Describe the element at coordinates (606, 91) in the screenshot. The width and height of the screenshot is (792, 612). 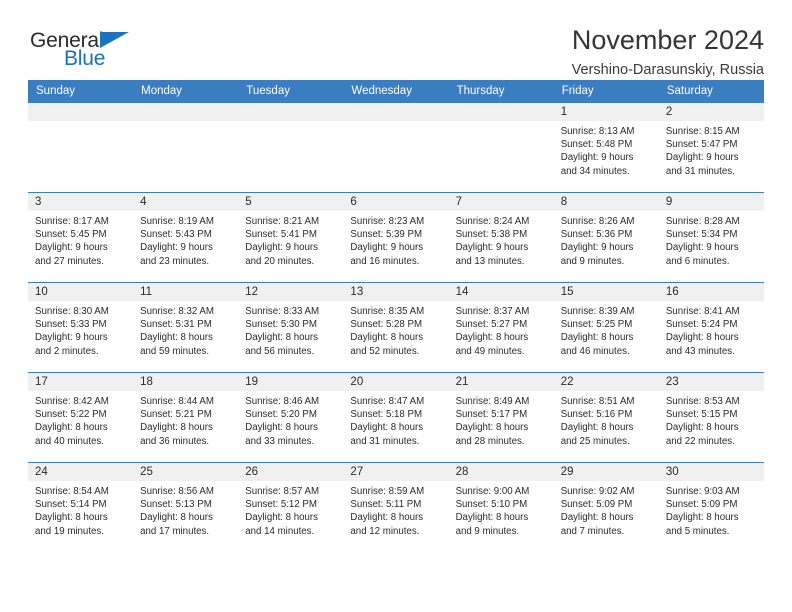
I see `weekday-header-friday: Friday` at that location.